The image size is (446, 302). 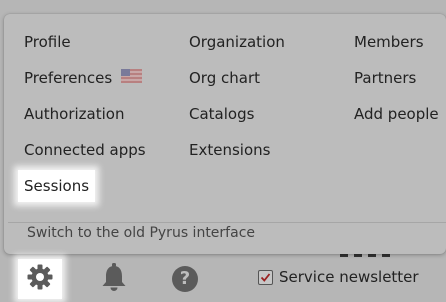 What do you see at coordinates (221, 114) in the screenshot?
I see `menu-item-catalogs: Catalogs` at bounding box center [221, 114].